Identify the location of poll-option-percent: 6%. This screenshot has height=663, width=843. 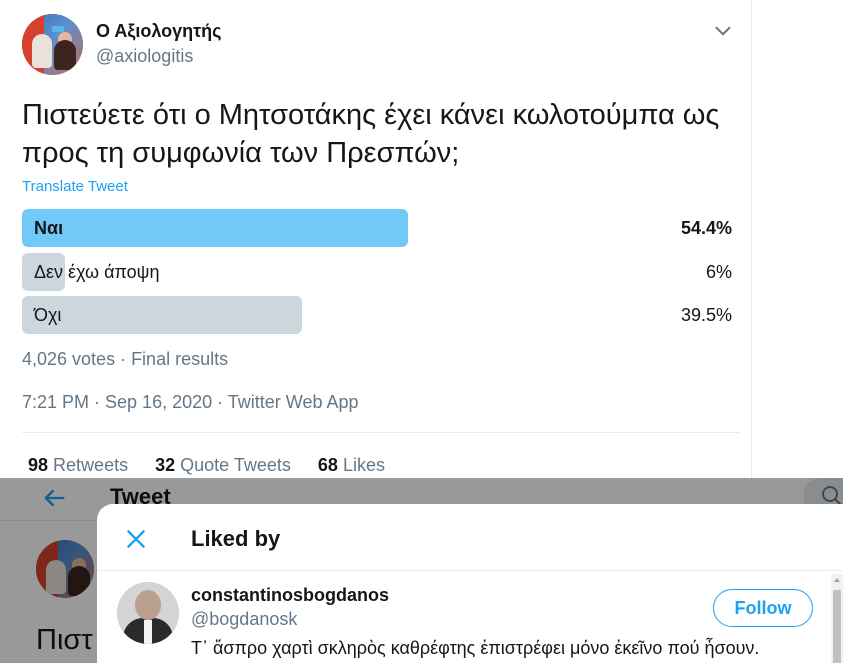
(718, 272).